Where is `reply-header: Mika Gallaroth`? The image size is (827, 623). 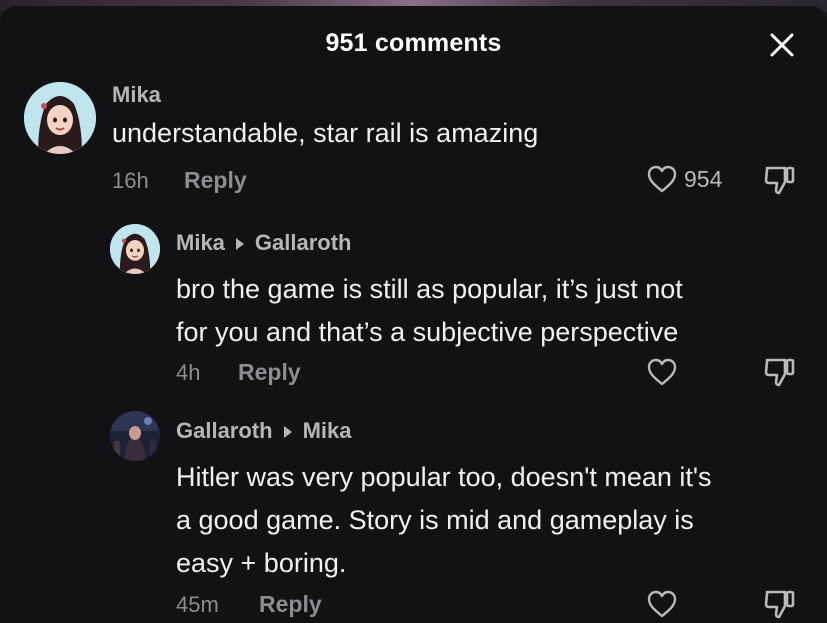 reply-header: Mika Gallaroth is located at coordinates (264, 243).